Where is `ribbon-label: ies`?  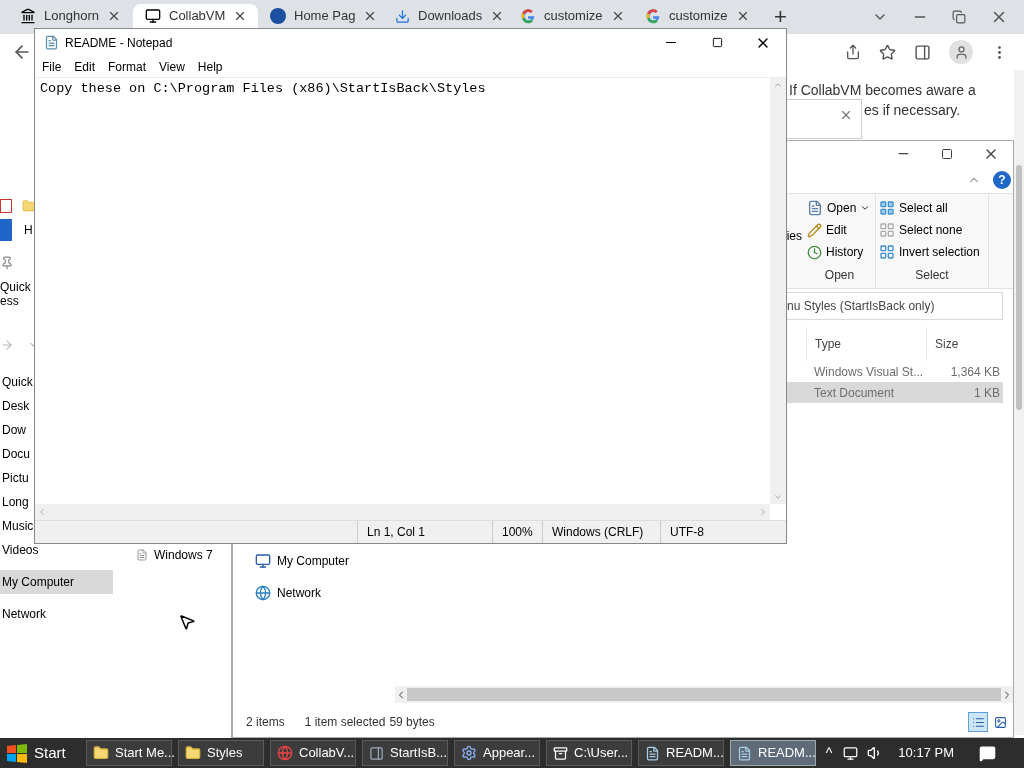
ribbon-label: ies is located at coordinates (794, 236).